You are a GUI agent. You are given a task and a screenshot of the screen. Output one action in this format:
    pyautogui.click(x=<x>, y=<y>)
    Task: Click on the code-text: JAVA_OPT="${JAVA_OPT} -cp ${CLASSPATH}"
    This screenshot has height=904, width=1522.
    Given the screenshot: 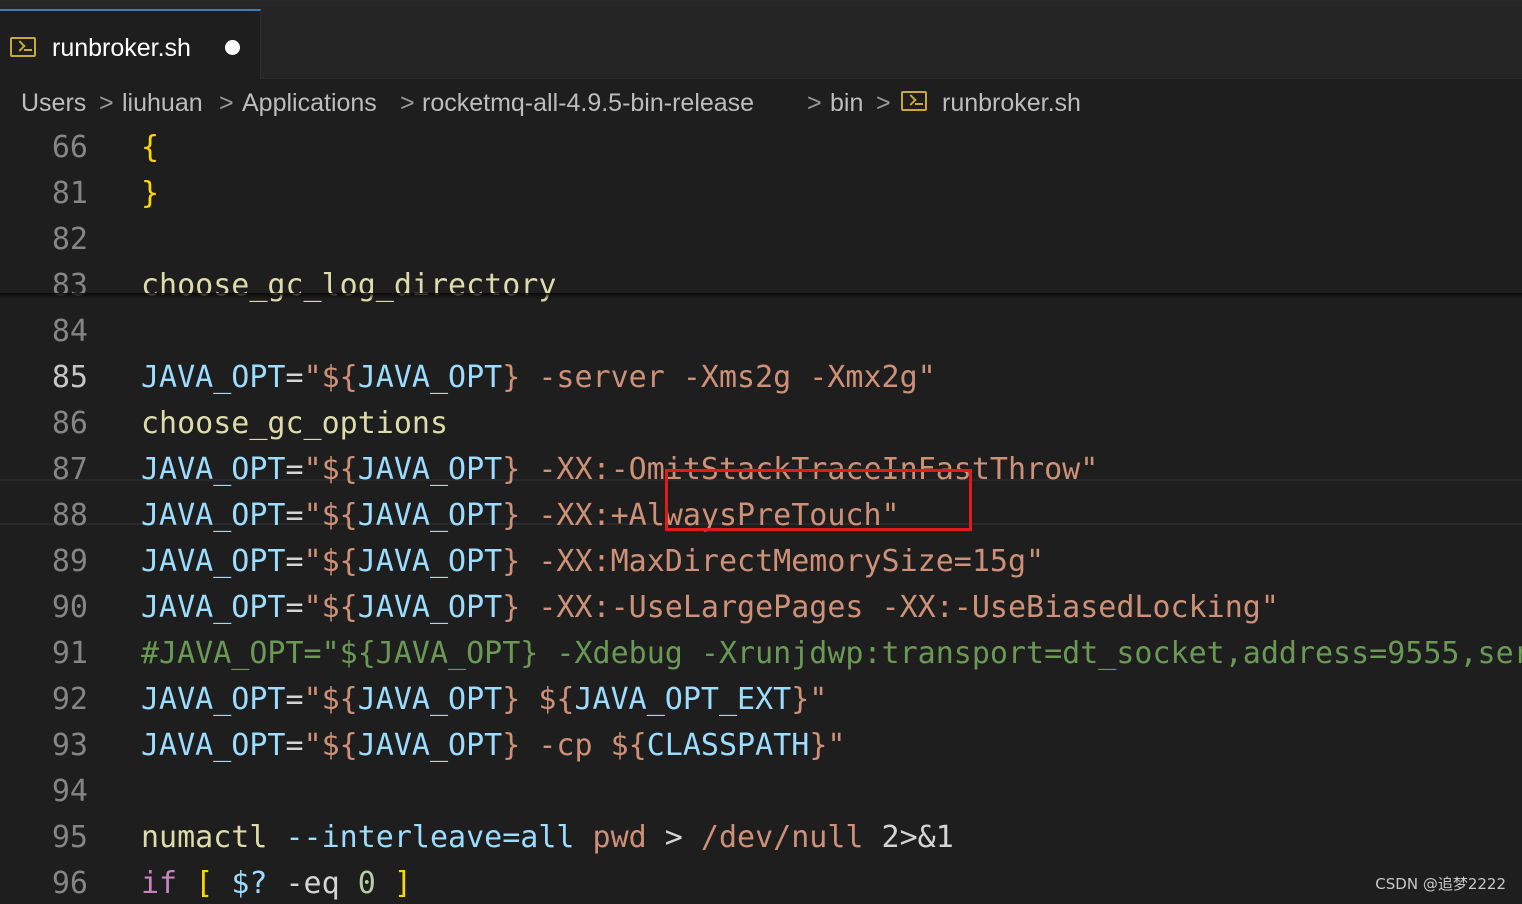 What is the action you would take?
    pyautogui.click(x=493, y=746)
    